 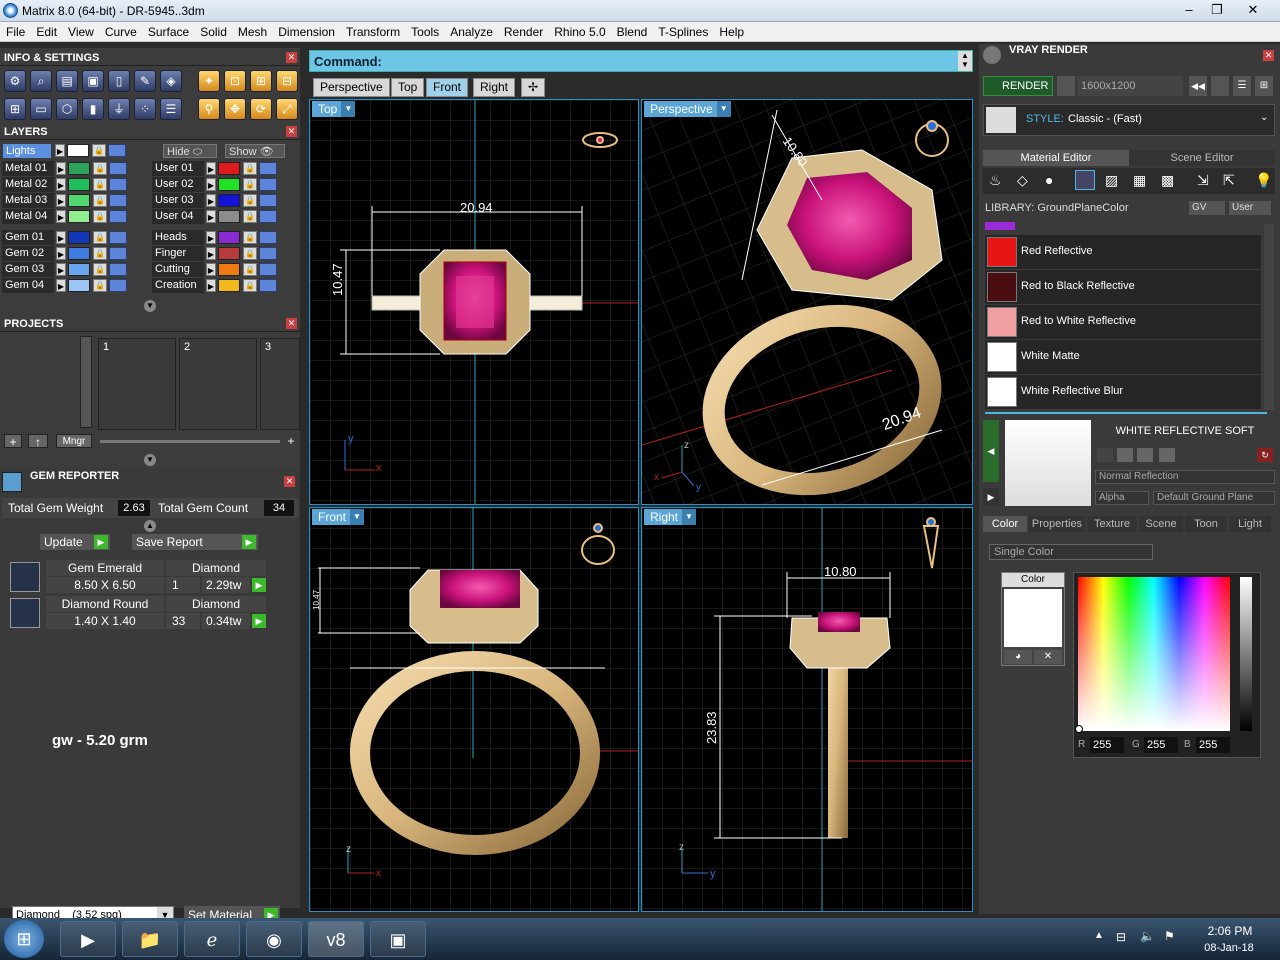 What do you see at coordinates (222, 286) in the screenshot?
I see `layer-row: Creation ▶ 🔒` at bounding box center [222, 286].